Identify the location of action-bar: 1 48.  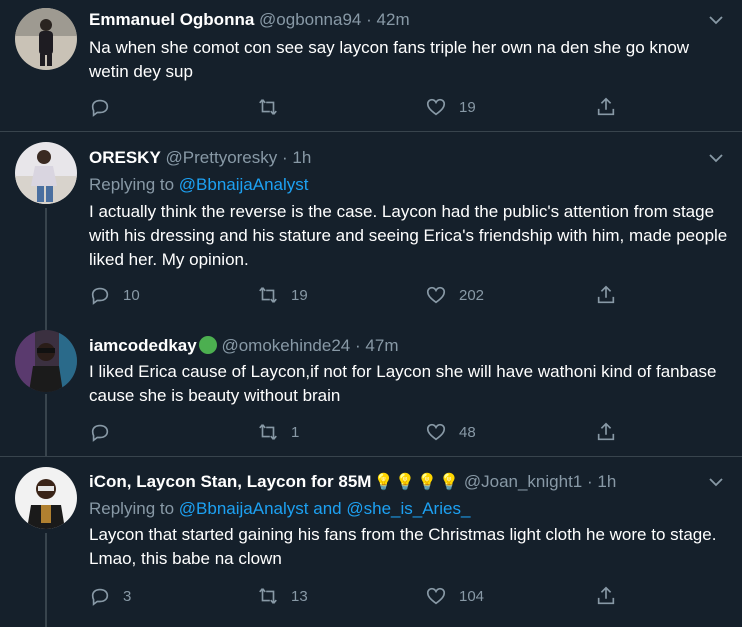
(359, 432).